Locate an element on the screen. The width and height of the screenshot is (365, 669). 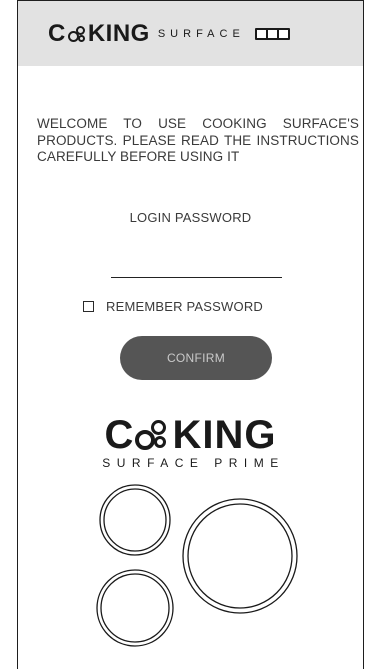
large-burner-icon is located at coordinates (240, 556).